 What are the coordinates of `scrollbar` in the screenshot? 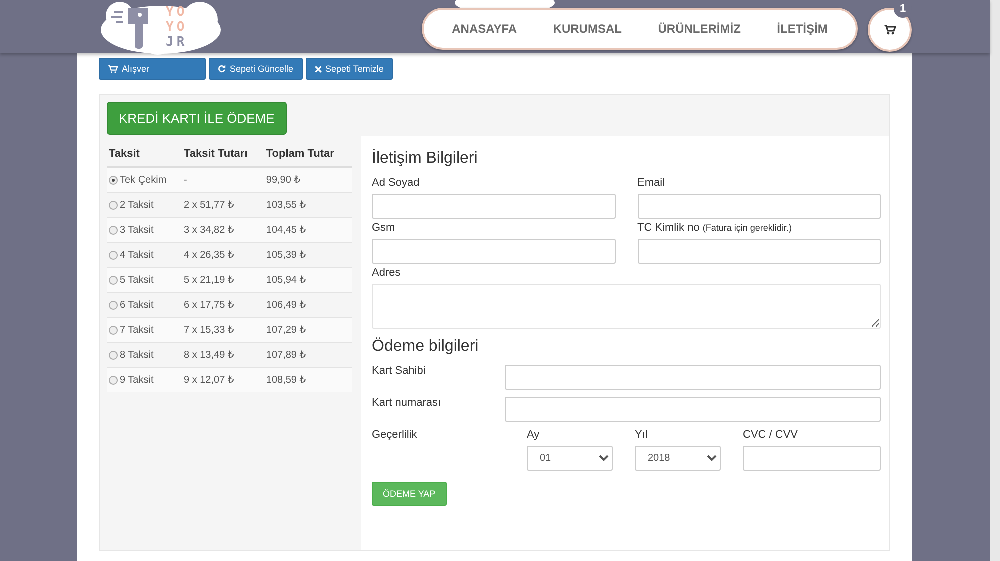 It's located at (995, 280).